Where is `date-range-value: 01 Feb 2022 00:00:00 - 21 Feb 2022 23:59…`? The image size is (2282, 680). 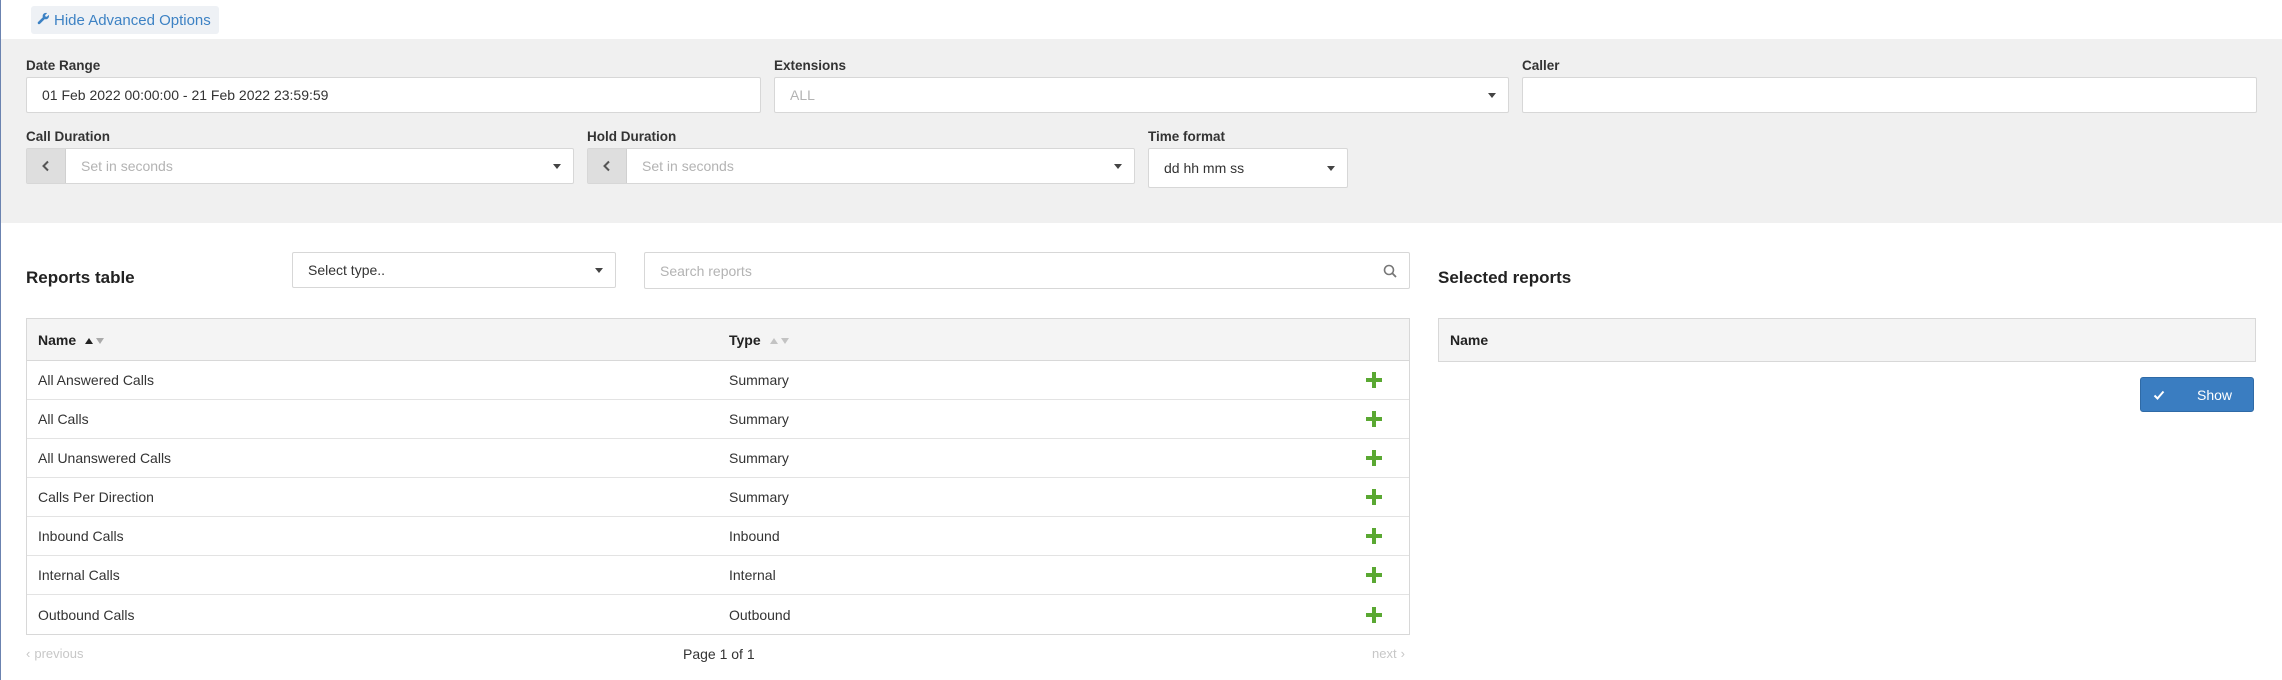
date-range-value: 01 Feb 2022 00:00:00 - 21 Feb 2022 23:59… is located at coordinates (185, 95).